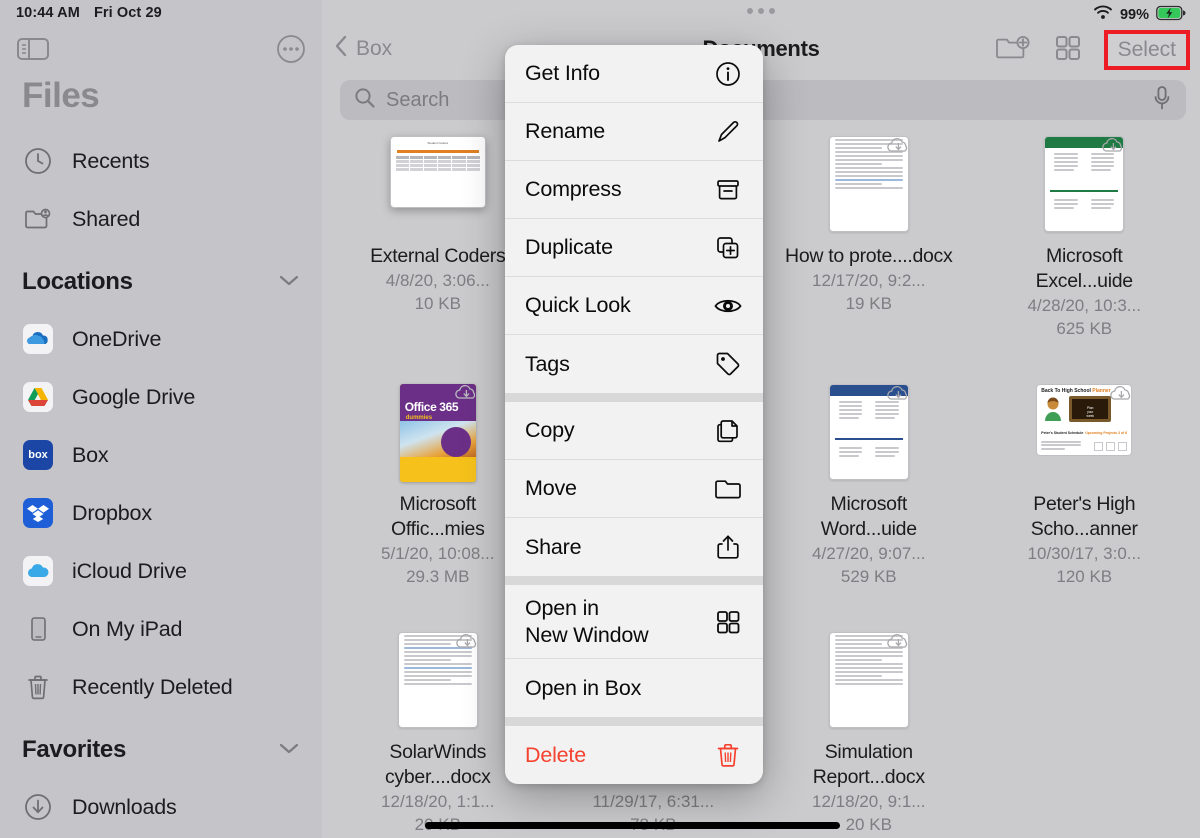  Describe the element at coordinates (161, 750) in the screenshot. I see `sidebar-section-favorites: Favorites` at that location.